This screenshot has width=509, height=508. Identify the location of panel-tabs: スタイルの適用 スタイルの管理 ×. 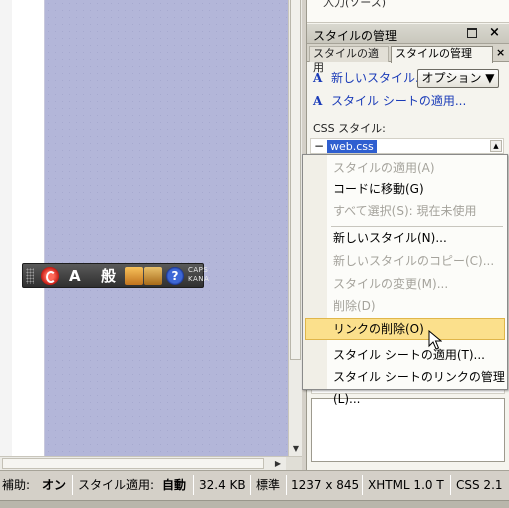
(408, 59).